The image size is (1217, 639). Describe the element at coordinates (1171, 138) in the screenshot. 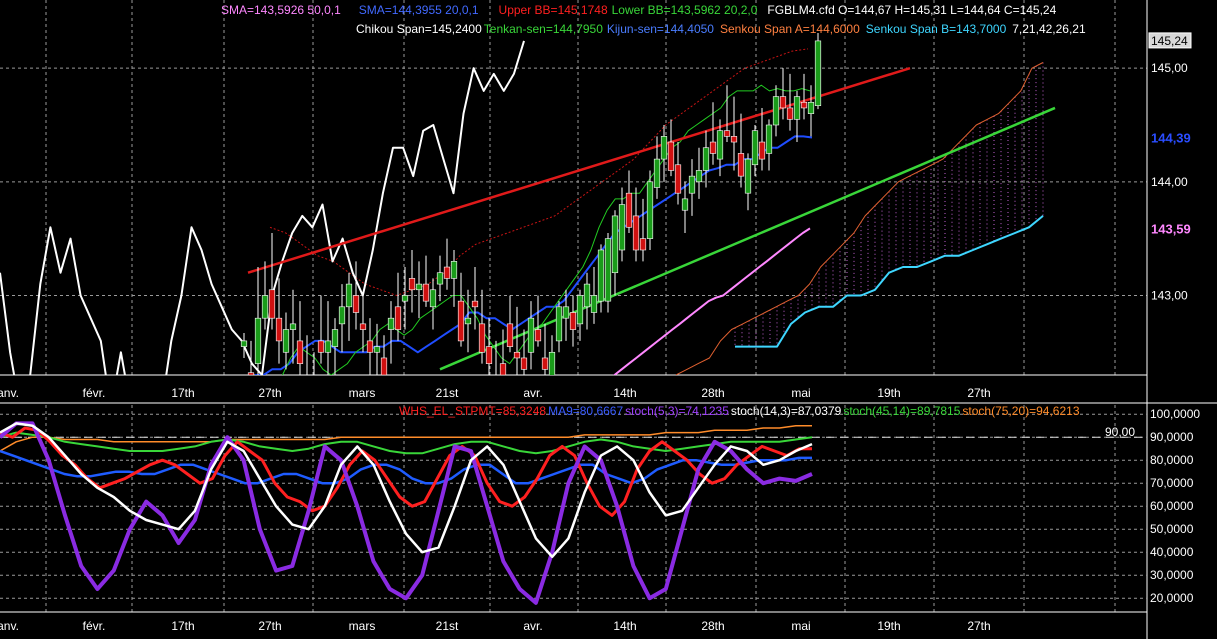

I see `price-tag: 144,39` at that location.